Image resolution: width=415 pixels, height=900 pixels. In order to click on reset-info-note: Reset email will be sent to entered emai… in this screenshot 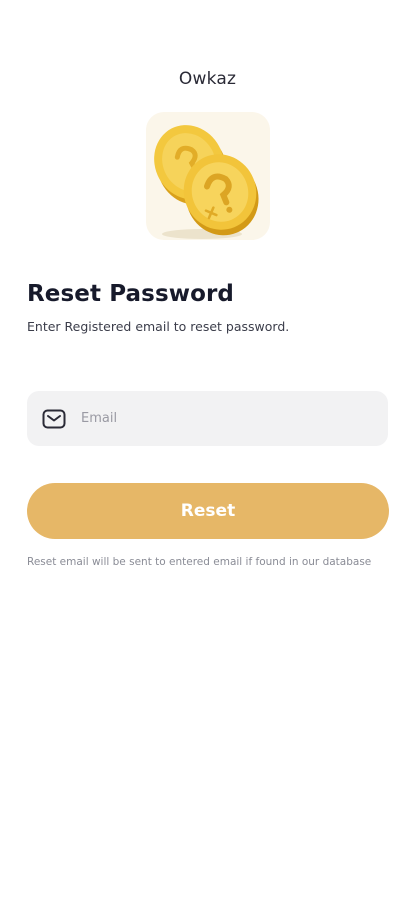, I will do `click(199, 562)`.